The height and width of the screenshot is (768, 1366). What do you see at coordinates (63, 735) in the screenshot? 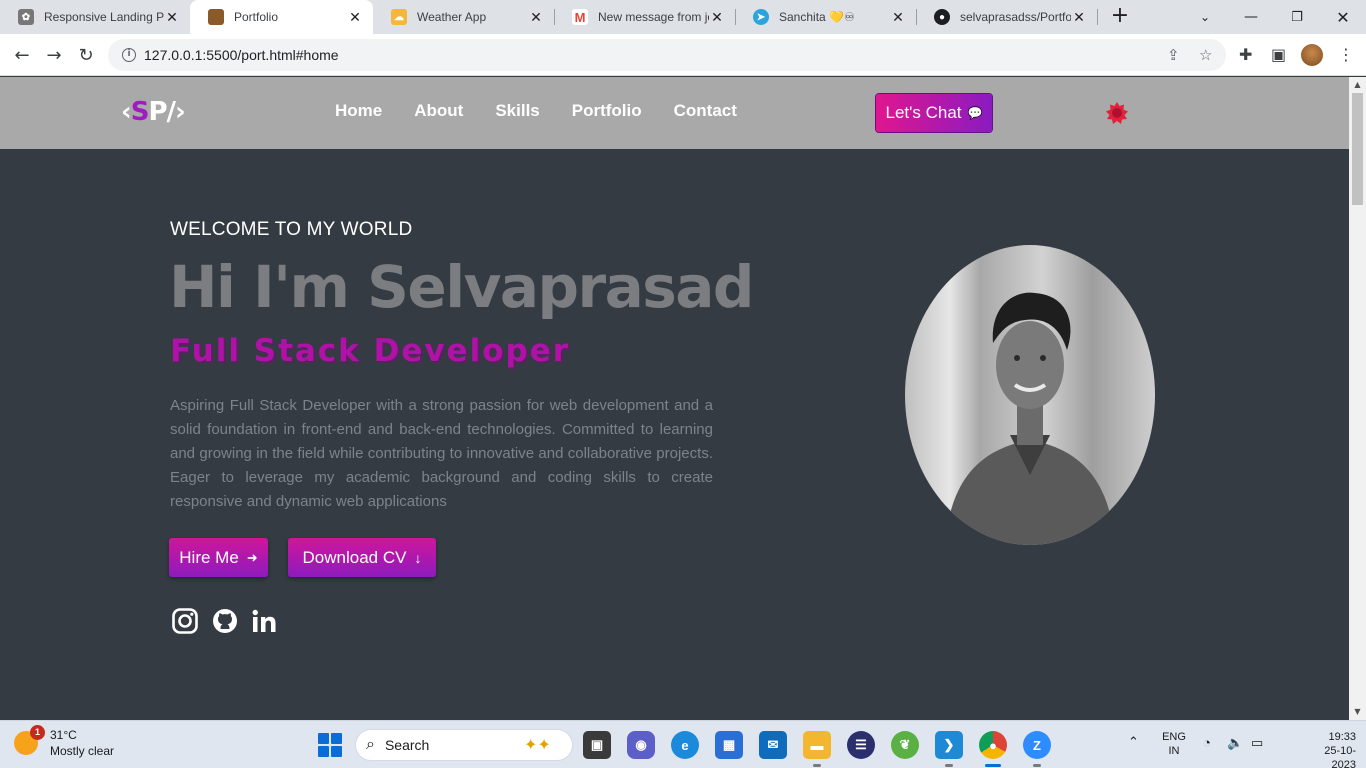
I see `weather-temperature: 31°C` at bounding box center [63, 735].